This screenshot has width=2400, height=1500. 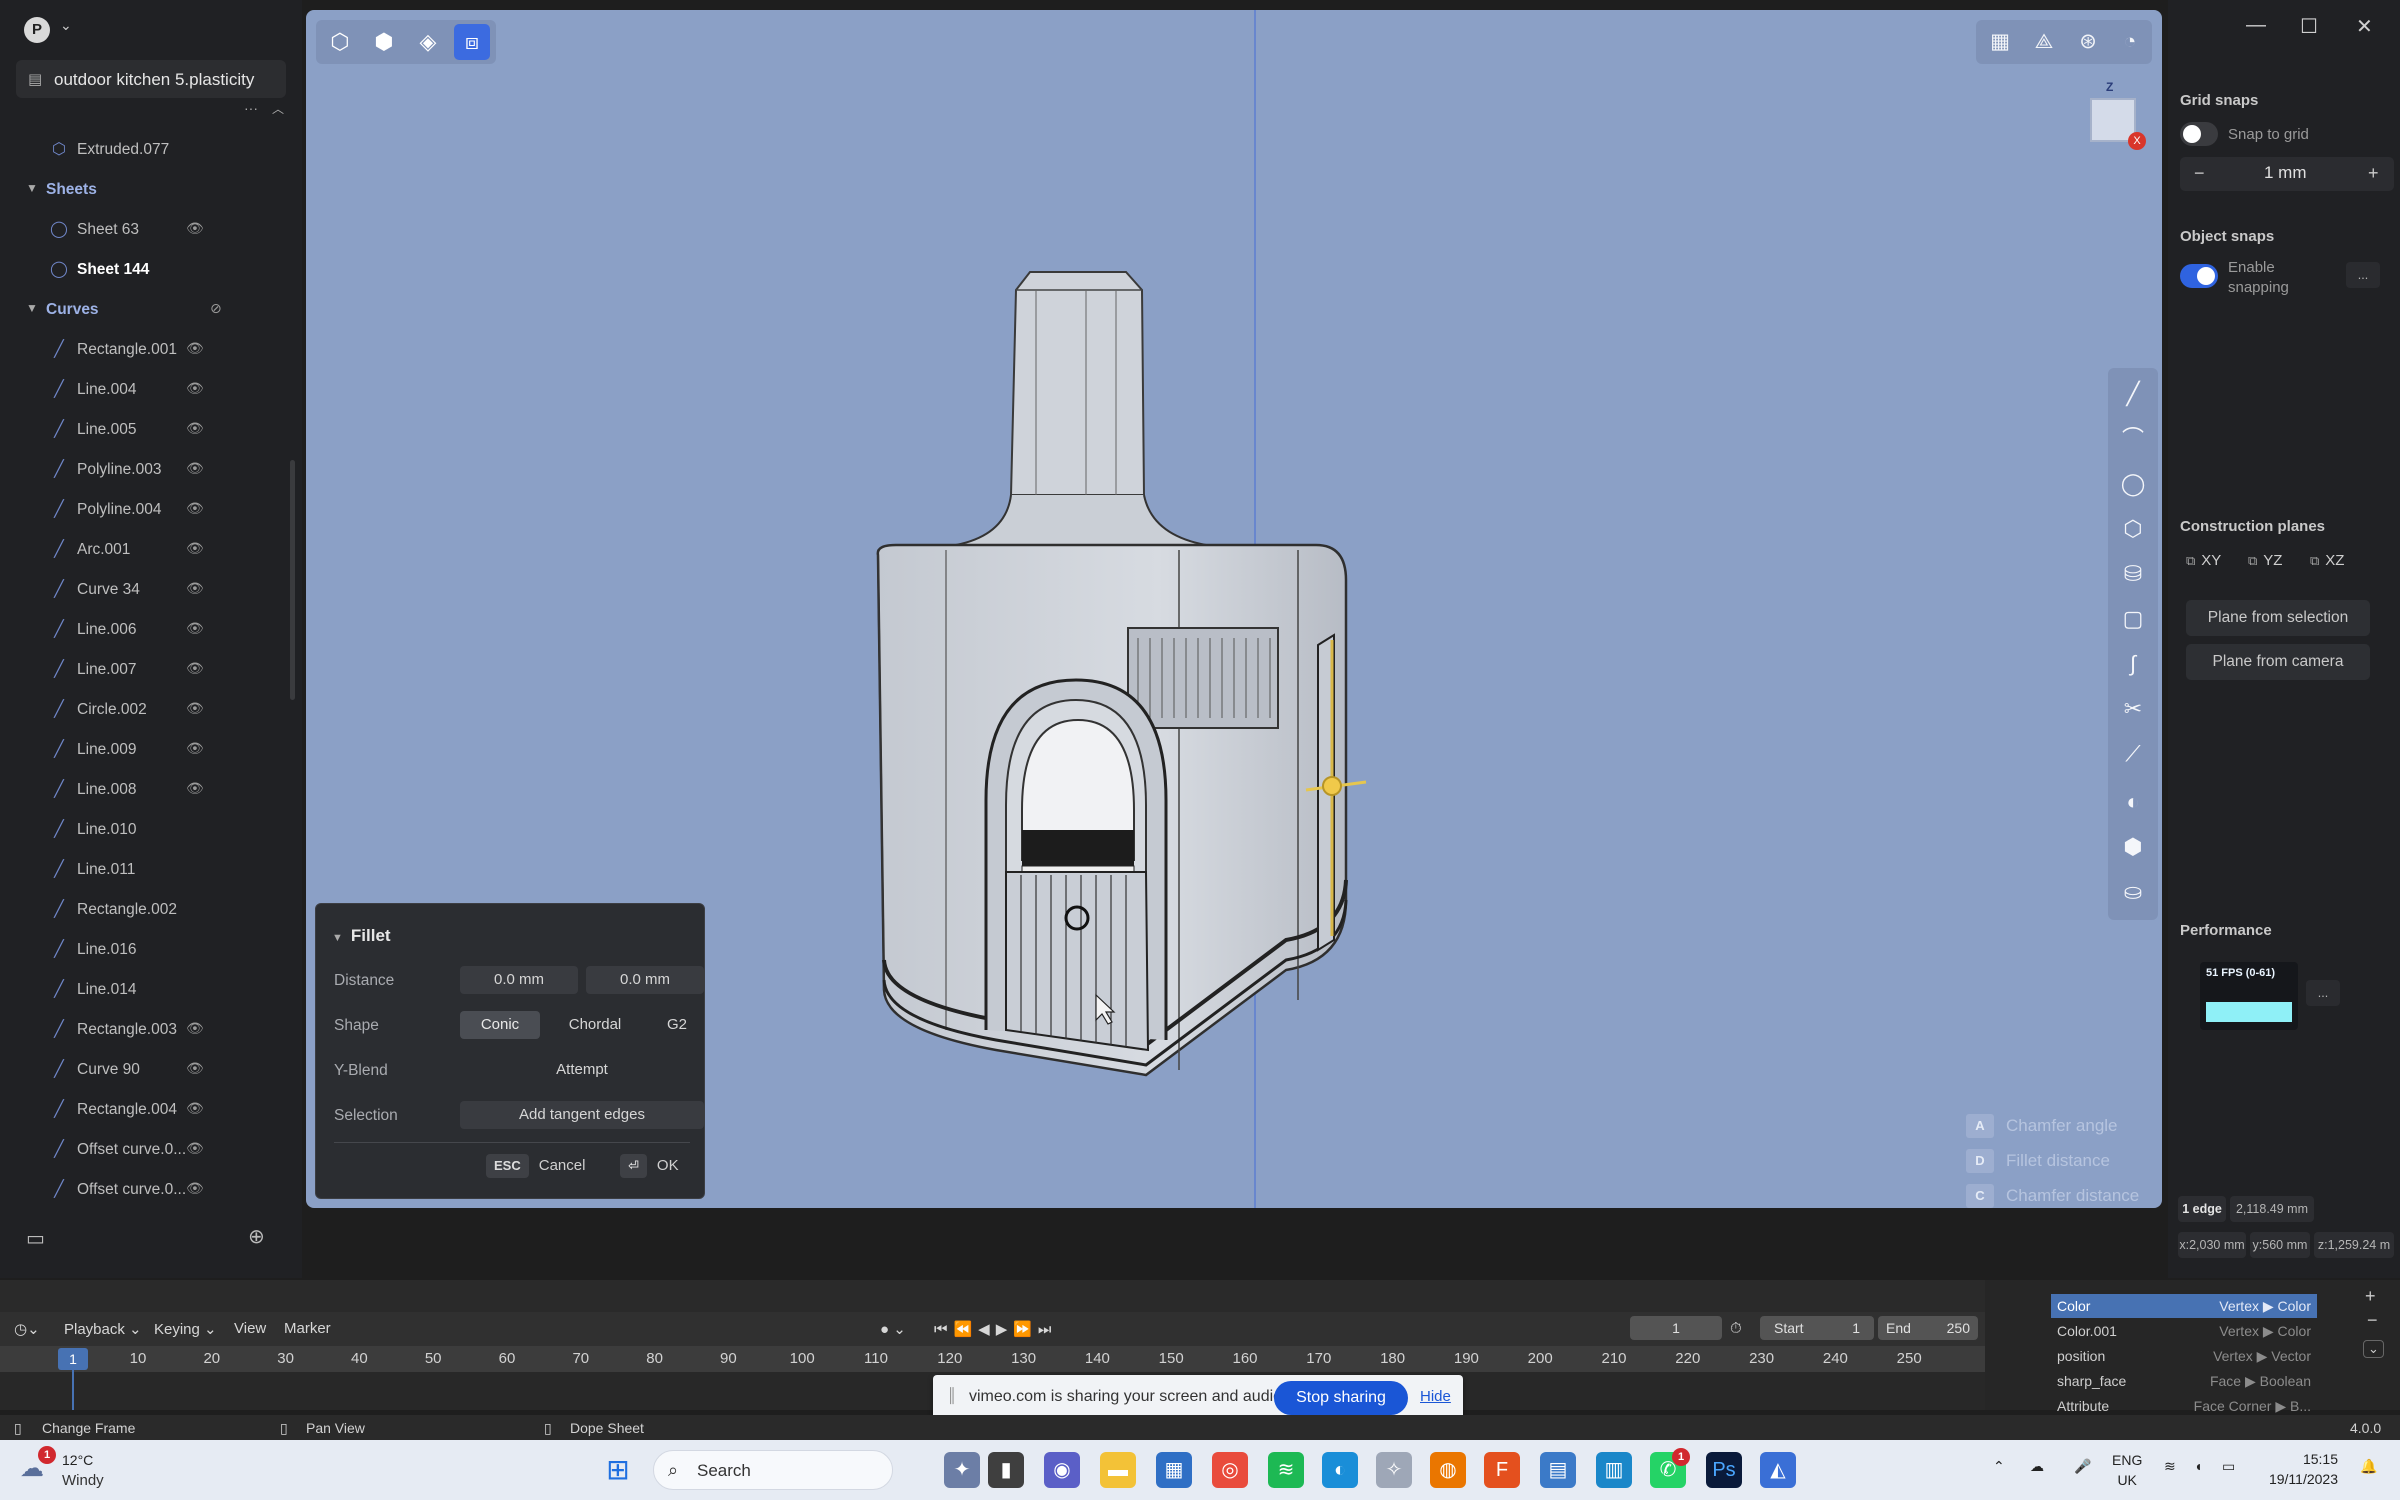 What do you see at coordinates (37, 30) in the screenshot?
I see `account-avatar: P` at bounding box center [37, 30].